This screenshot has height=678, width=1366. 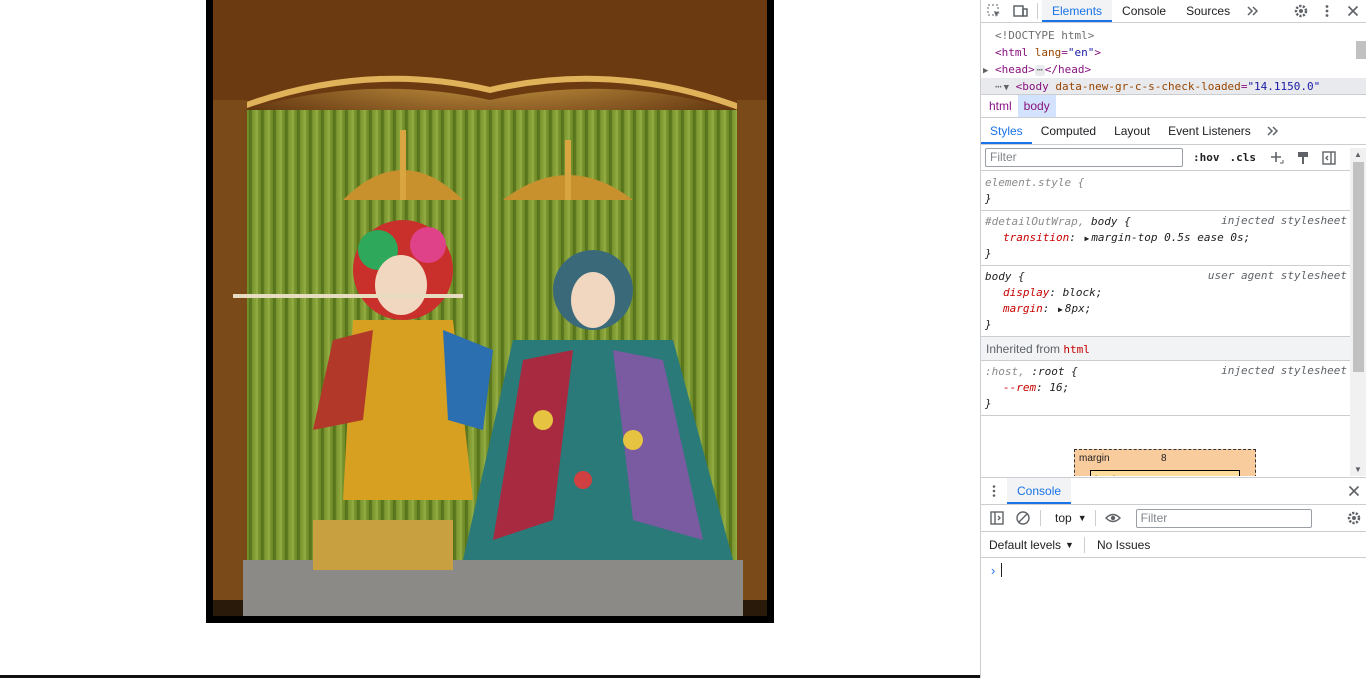 I want to click on more-subtabs-icon, so click(x=1273, y=131).